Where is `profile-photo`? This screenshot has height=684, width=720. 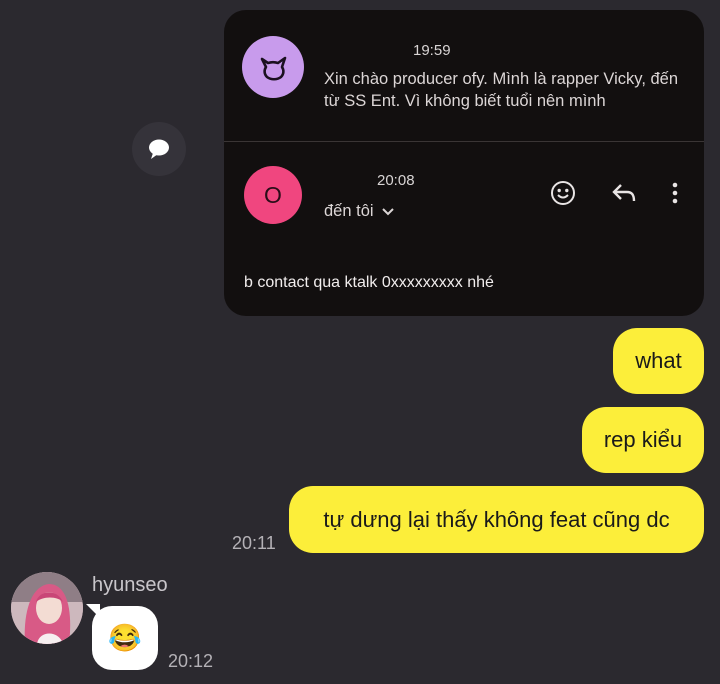 profile-photo is located at coordinates (47, 608).